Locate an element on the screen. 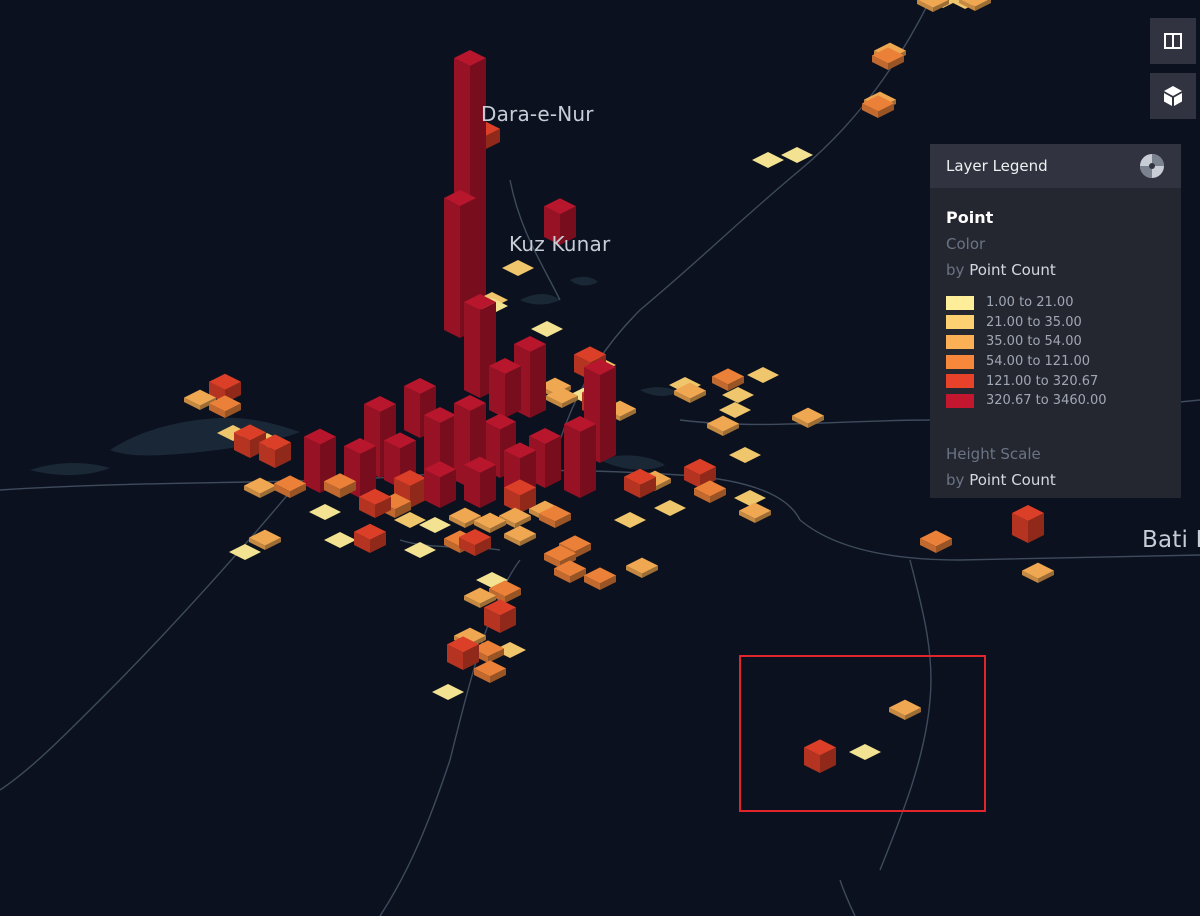  split-map-icon is located at coordinates (1173, 41).